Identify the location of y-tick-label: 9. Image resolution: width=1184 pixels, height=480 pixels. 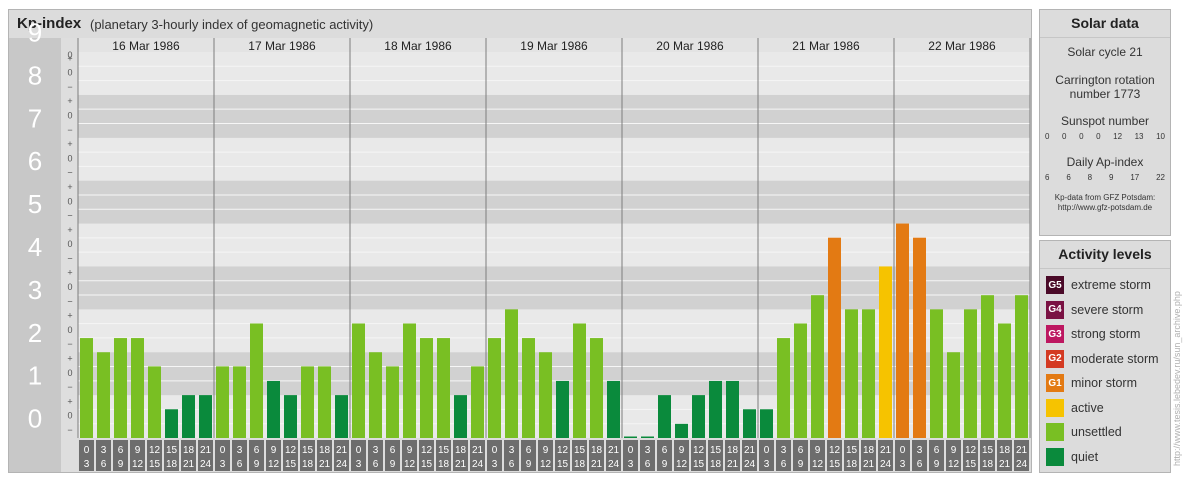
(35, 33).